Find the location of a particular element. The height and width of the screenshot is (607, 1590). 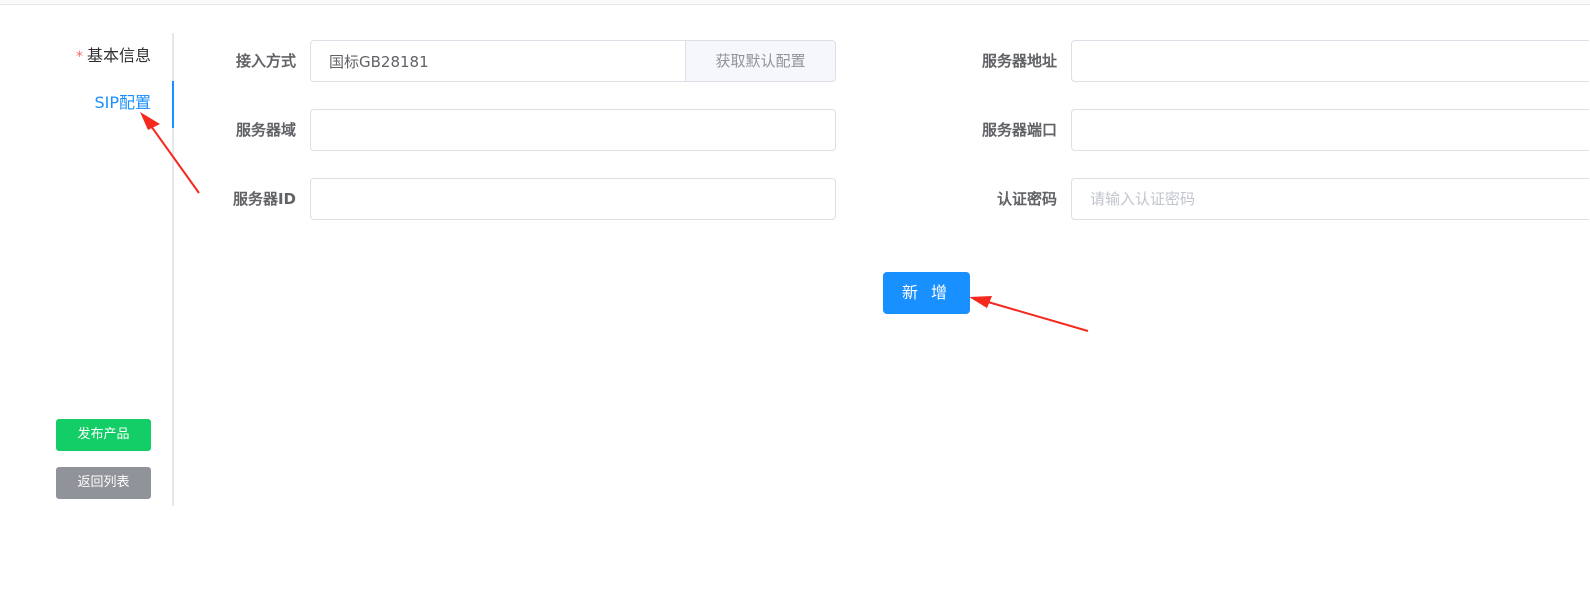

get-default-config-button: 获取默认配置 is located at coordinates (760, 61).